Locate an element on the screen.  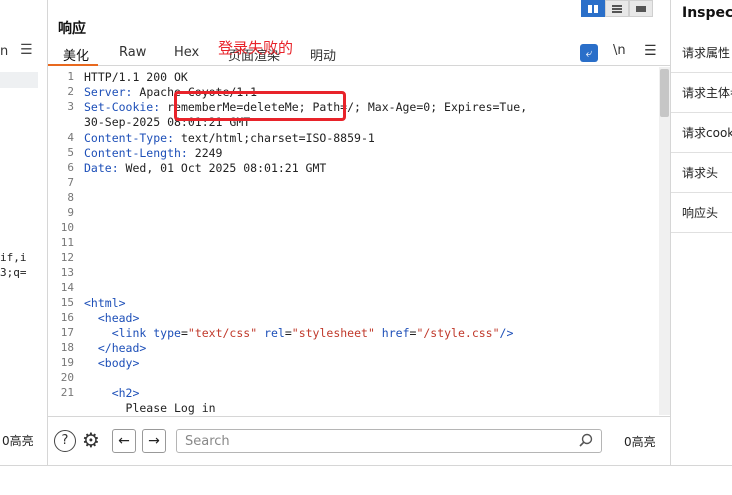
body-text: Please Log in is located at coordinates (150, 408).